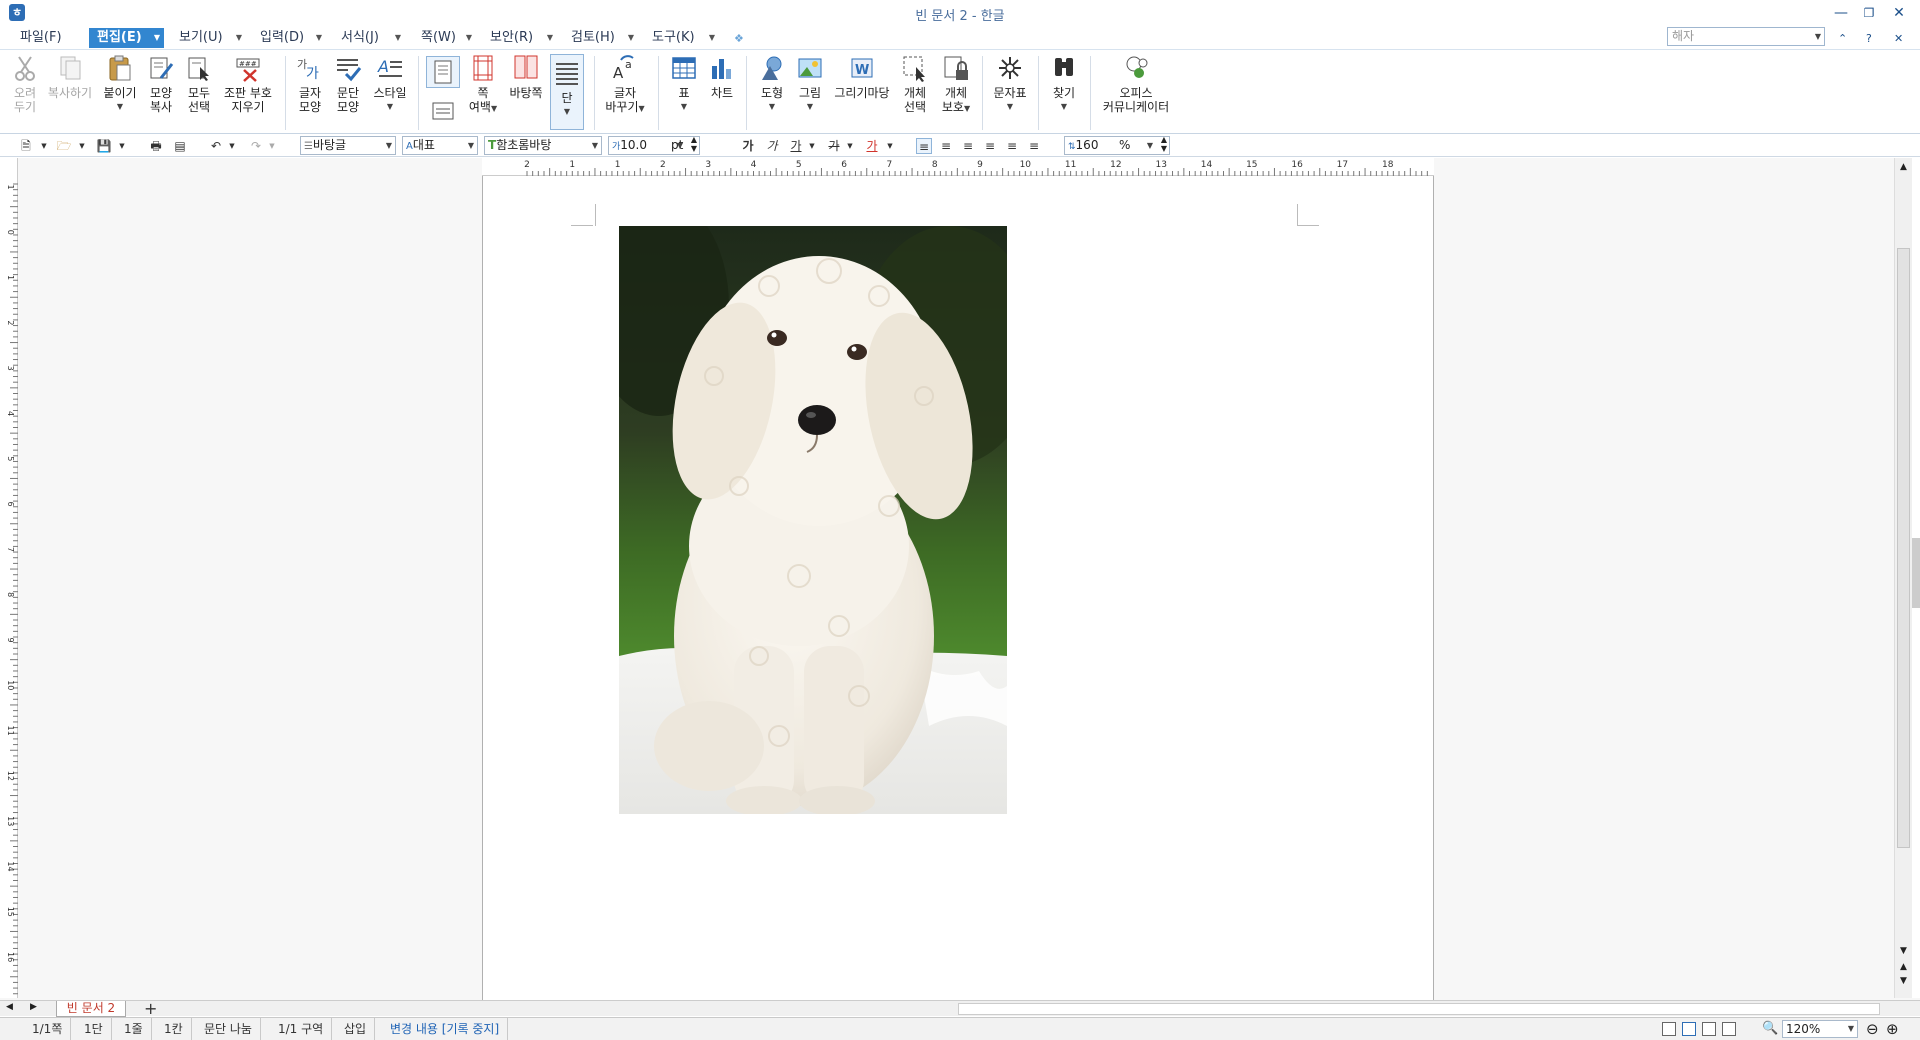 This screenshot has width=1920, height=1040. Describe the element at coordinates (511, 38) in the screenshot. I see `menu-security: 보안(R)` at that location.